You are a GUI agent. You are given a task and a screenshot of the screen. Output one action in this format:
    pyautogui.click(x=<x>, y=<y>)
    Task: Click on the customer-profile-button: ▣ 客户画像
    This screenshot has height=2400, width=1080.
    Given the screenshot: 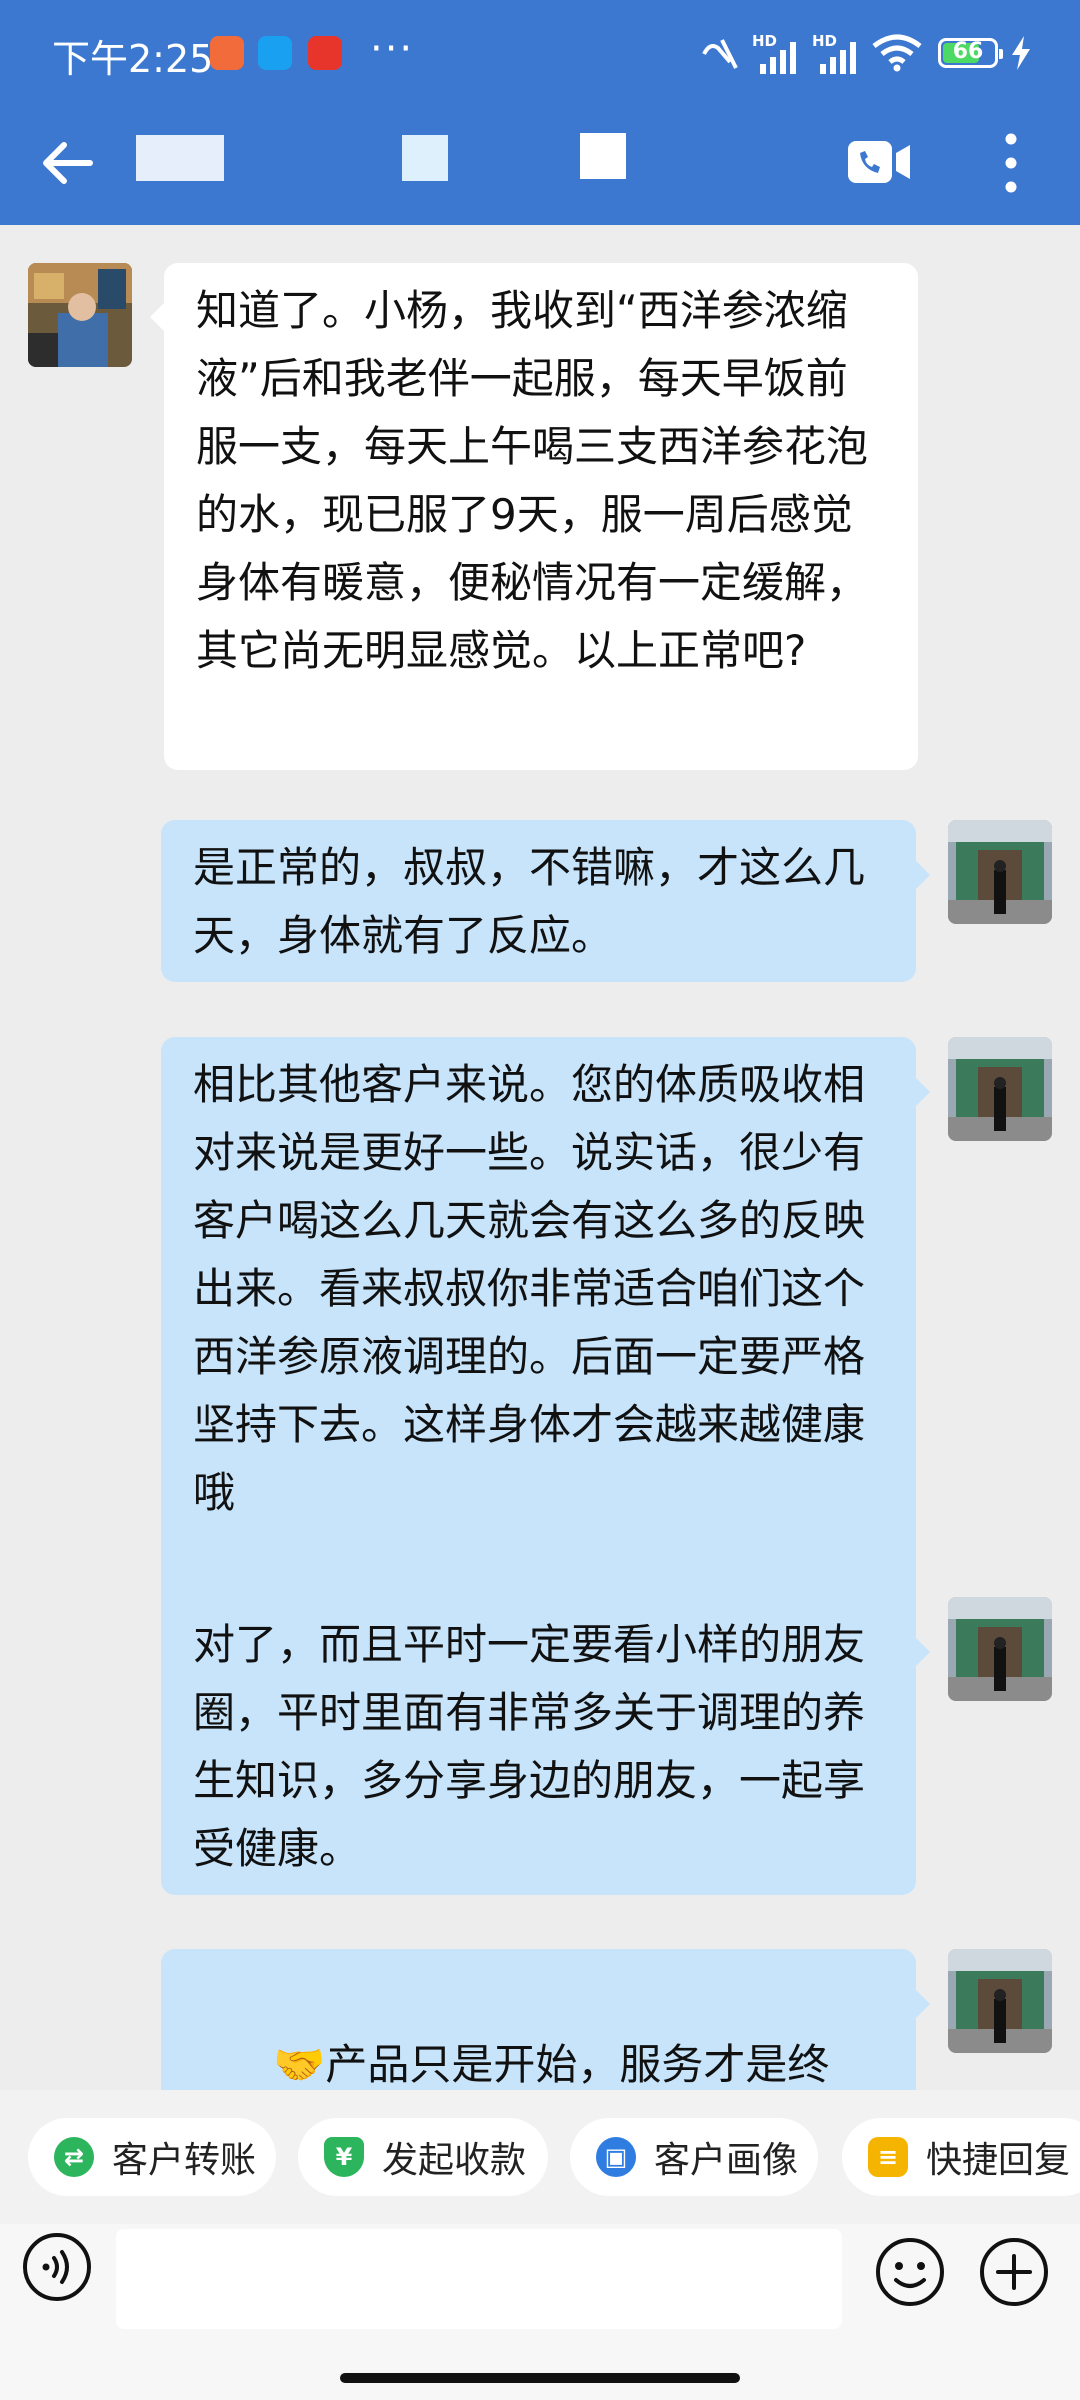 What is the action you would take?
    pyautogui.click(x=694, y=2157)
    